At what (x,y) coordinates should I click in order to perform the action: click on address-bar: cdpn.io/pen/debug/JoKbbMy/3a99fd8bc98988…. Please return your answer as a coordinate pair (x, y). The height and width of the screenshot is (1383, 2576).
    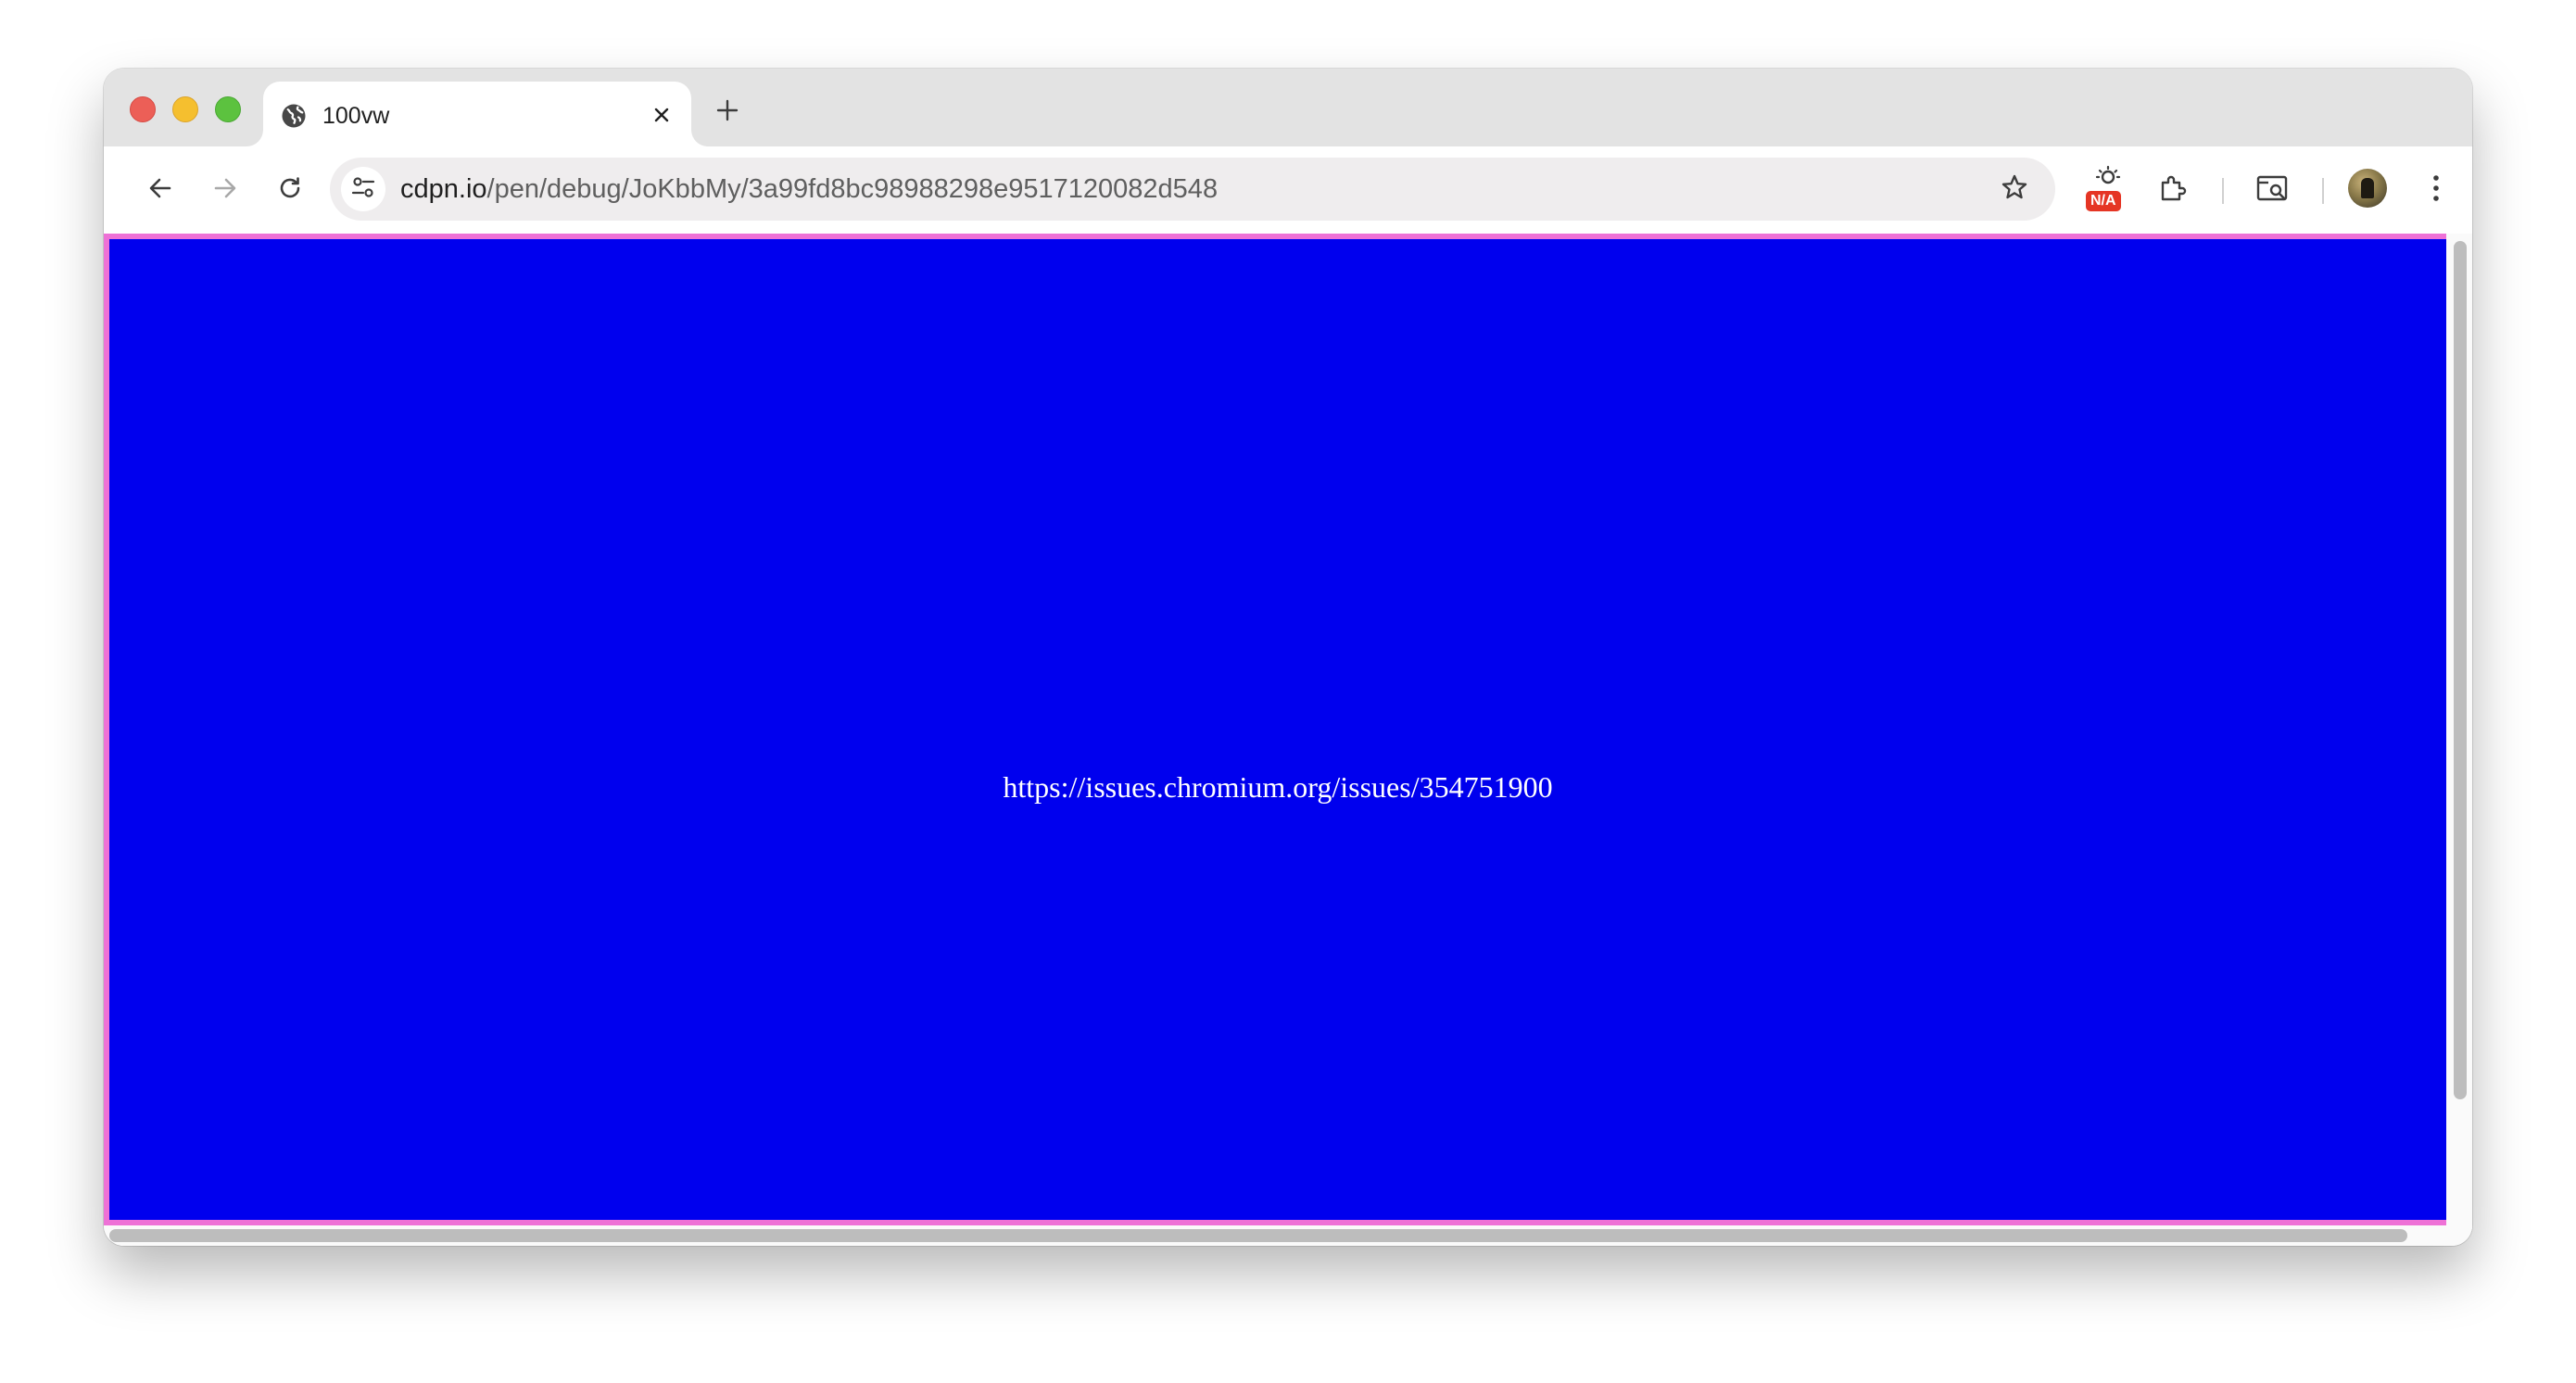
    Looking at the image, I should click on (1192, 189).